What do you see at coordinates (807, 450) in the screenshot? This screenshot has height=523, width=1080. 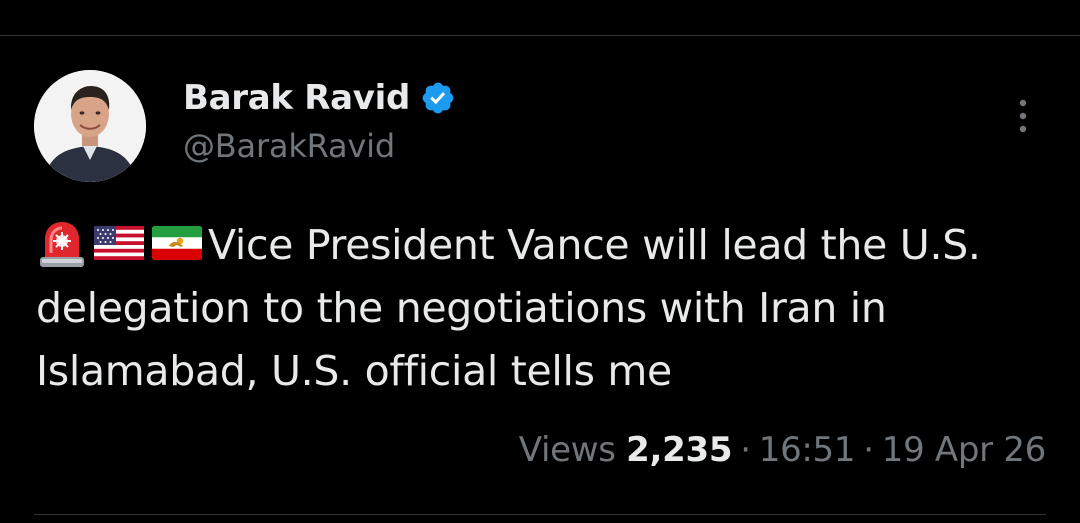 I see `tweet-time: 16:51` at bounding box center [807, 450].